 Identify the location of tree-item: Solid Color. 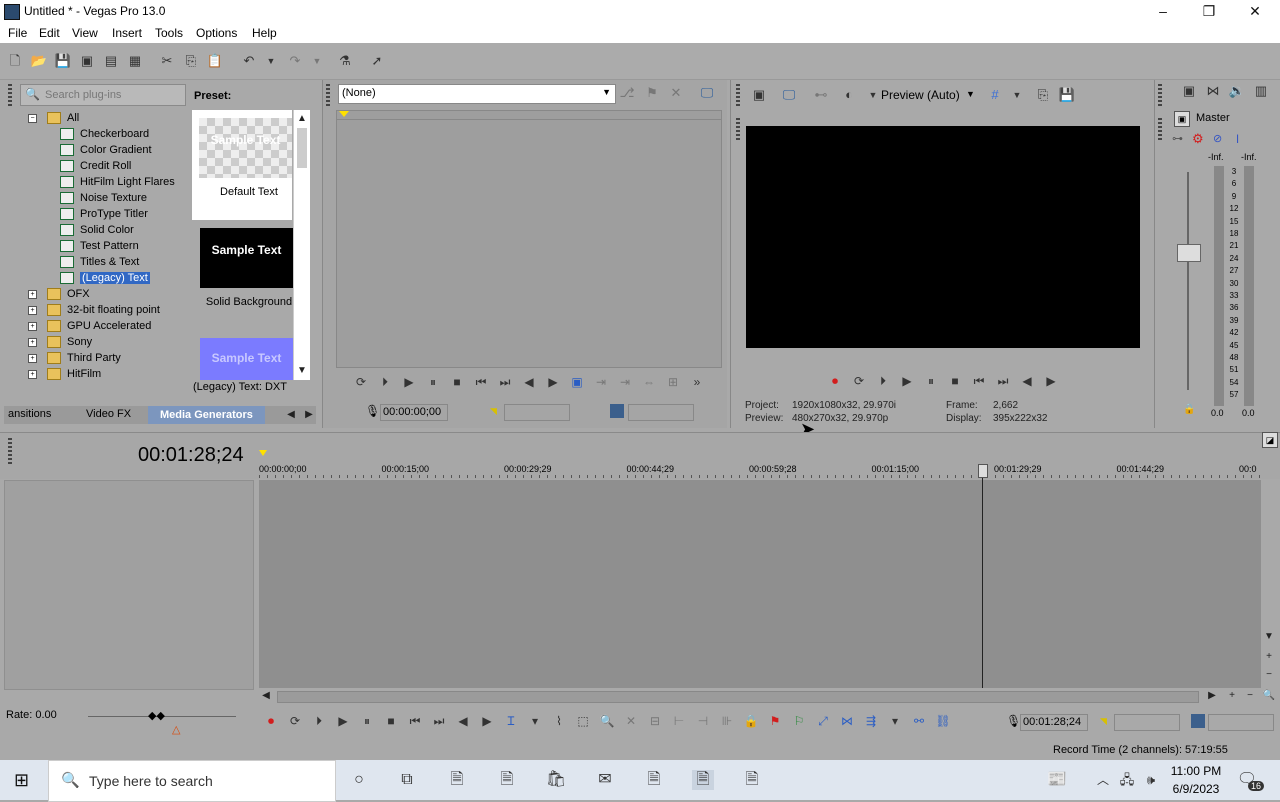
(101, 230).